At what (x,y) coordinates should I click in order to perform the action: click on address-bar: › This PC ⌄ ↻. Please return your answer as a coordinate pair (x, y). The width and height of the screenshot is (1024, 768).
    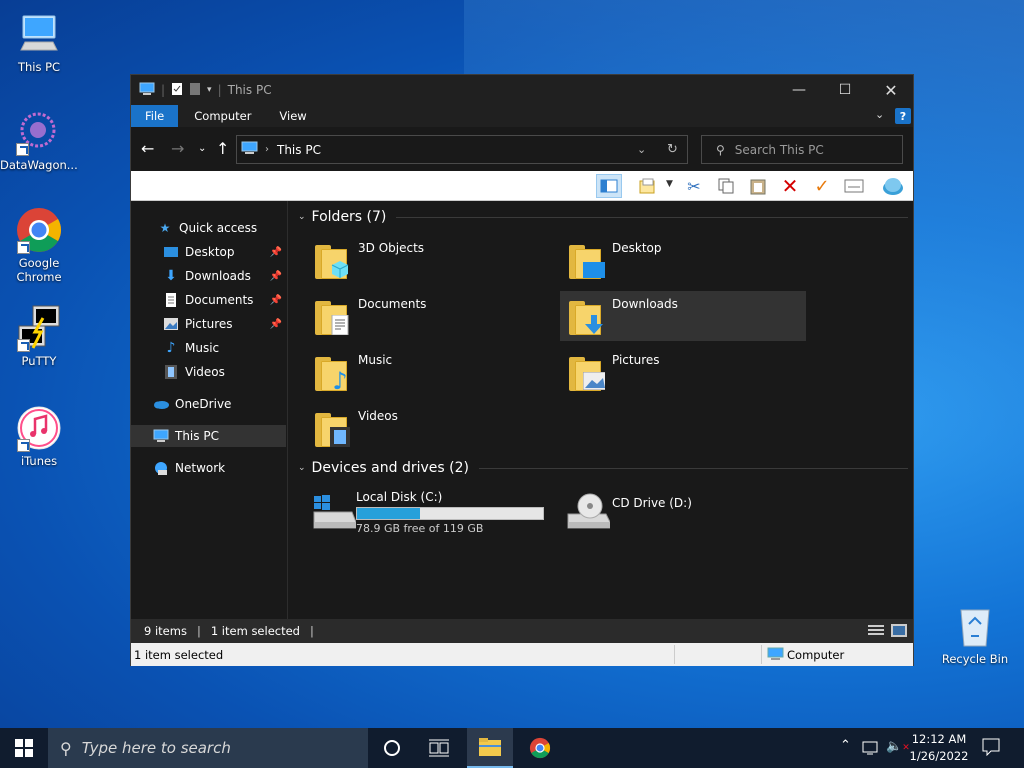
    Looking at the image, I should click on (462, 149).